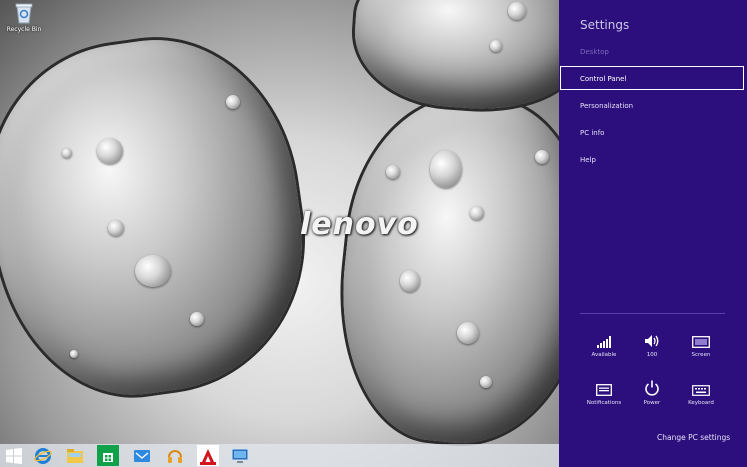 The height and width of the screenshot is (467, 747). Describe the element at coordinates (240, 455) in the screenshot. I see `remote-desktop-icon` at that location.